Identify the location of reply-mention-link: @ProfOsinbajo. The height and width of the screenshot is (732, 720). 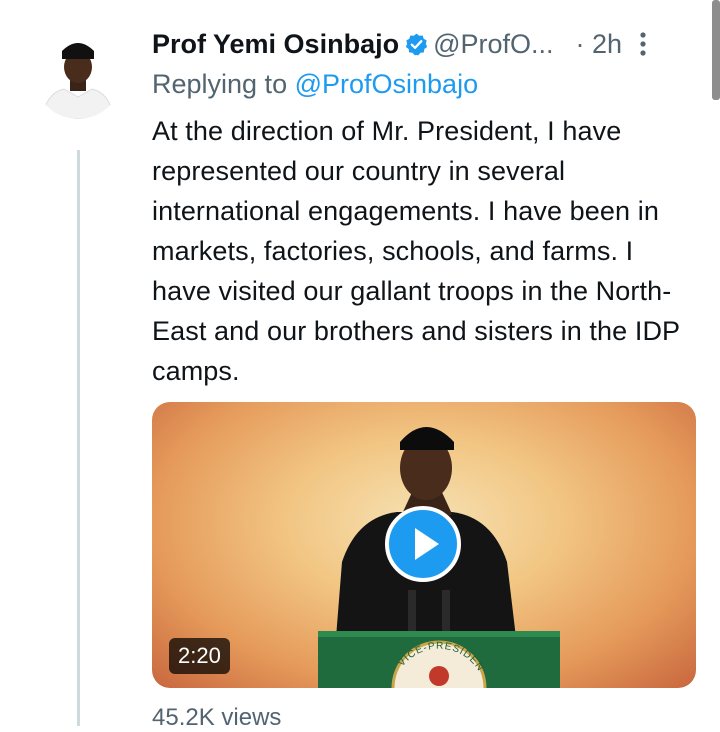
(387, 84).